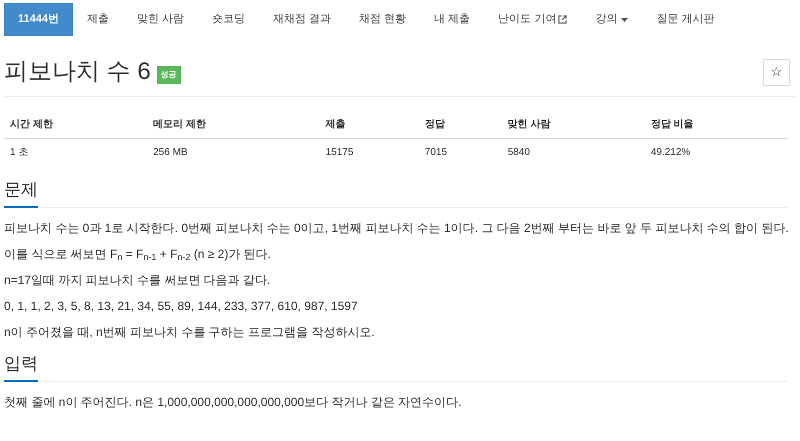  I want to click on paragraph: n=17일때 까지 피보나치 수를 써보면 다음과 같다., so click(138, 280).